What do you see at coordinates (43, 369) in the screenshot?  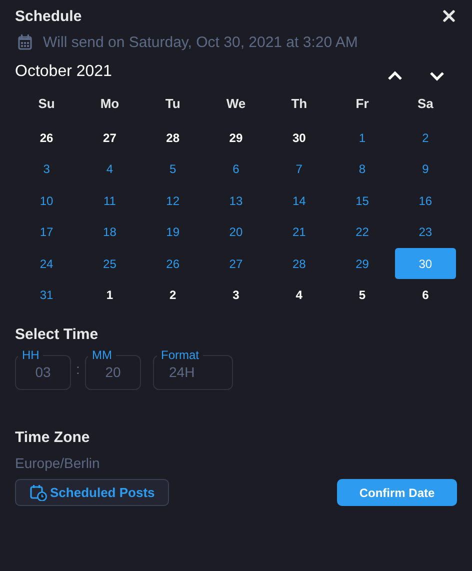 I see `time-input: HH 03` at bounding box center [43, 369].